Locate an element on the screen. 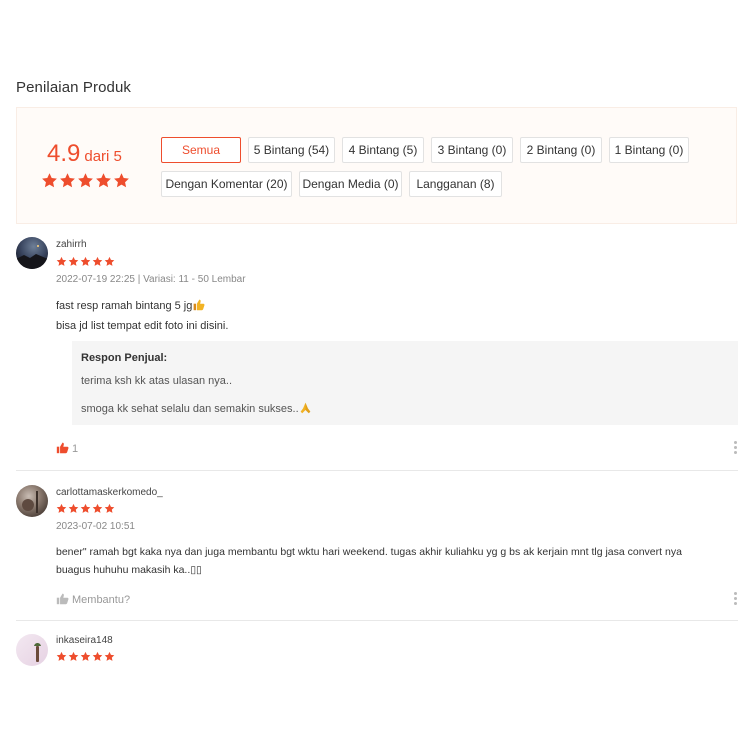  seller-response-title: Respon Penjual: is located at coordinates (124, 358).